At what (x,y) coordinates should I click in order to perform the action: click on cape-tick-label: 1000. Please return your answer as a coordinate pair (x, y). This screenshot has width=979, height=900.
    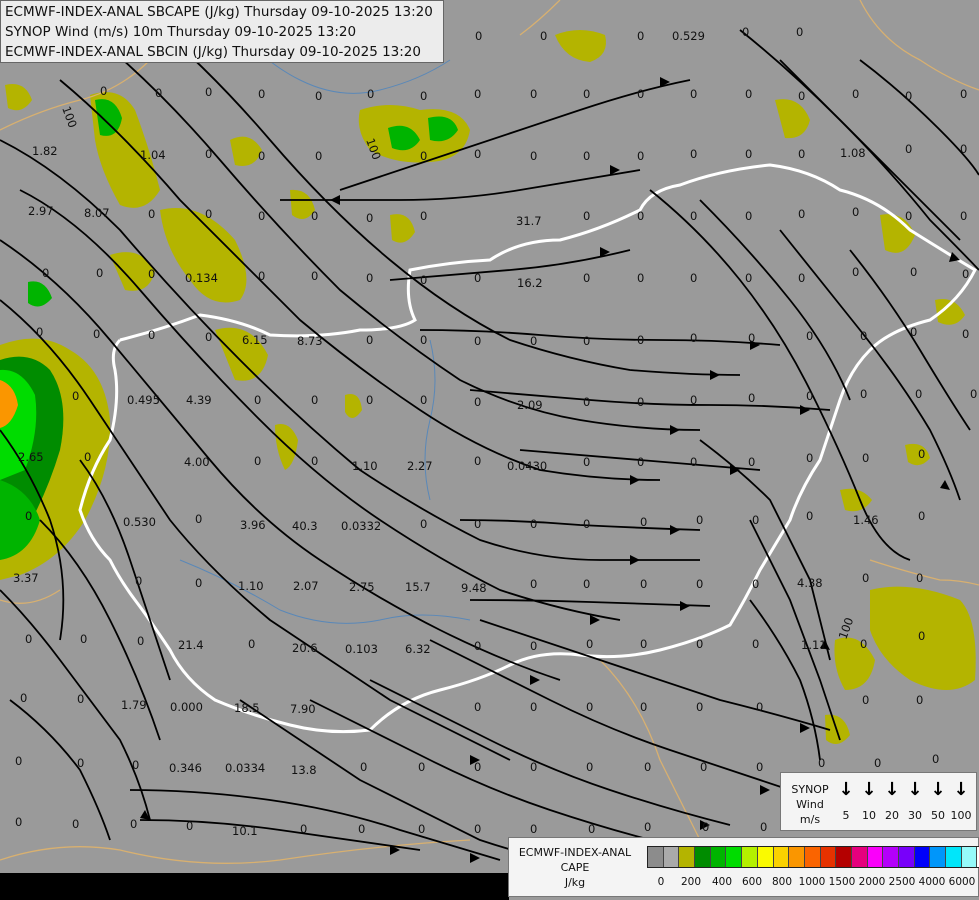
    Looking at the image, I should click on (812, 882).